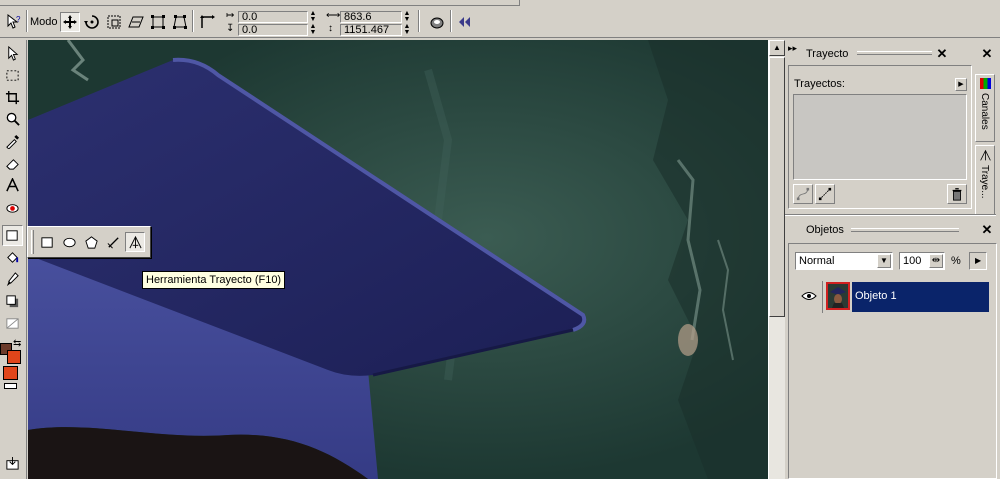  Describe the element at coordinates (69, 242) in the screenshot. I see `ellipse-tool-icon` at that location.